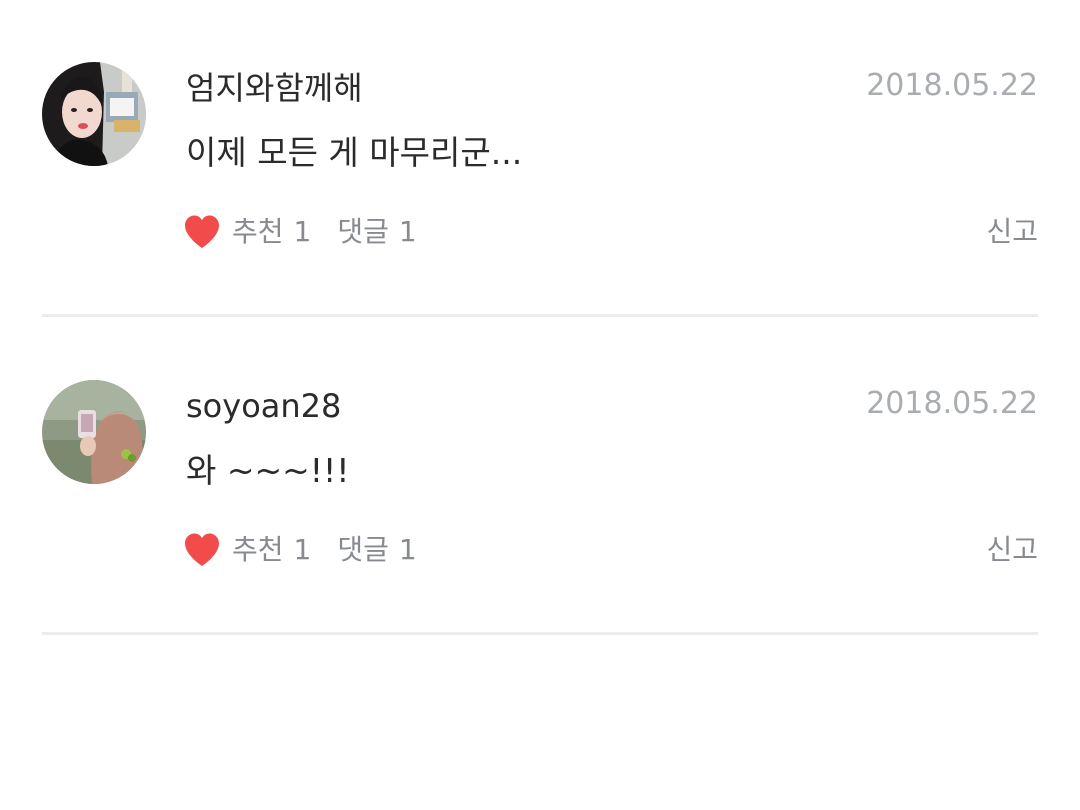 The width and height of the screenshot is (1080, 810). What do you see at coordinates (274, 88) in the screenshot?
I see `comment-username: 엄지와함께해` at bounding box center [274, 88].